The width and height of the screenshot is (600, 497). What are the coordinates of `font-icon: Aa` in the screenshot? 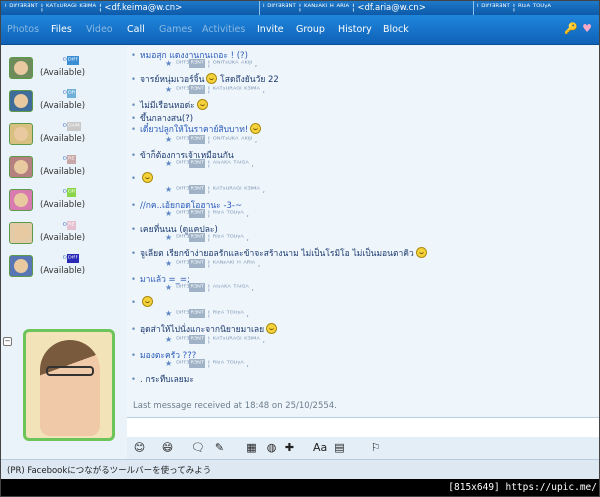 It's located at (320, 447).